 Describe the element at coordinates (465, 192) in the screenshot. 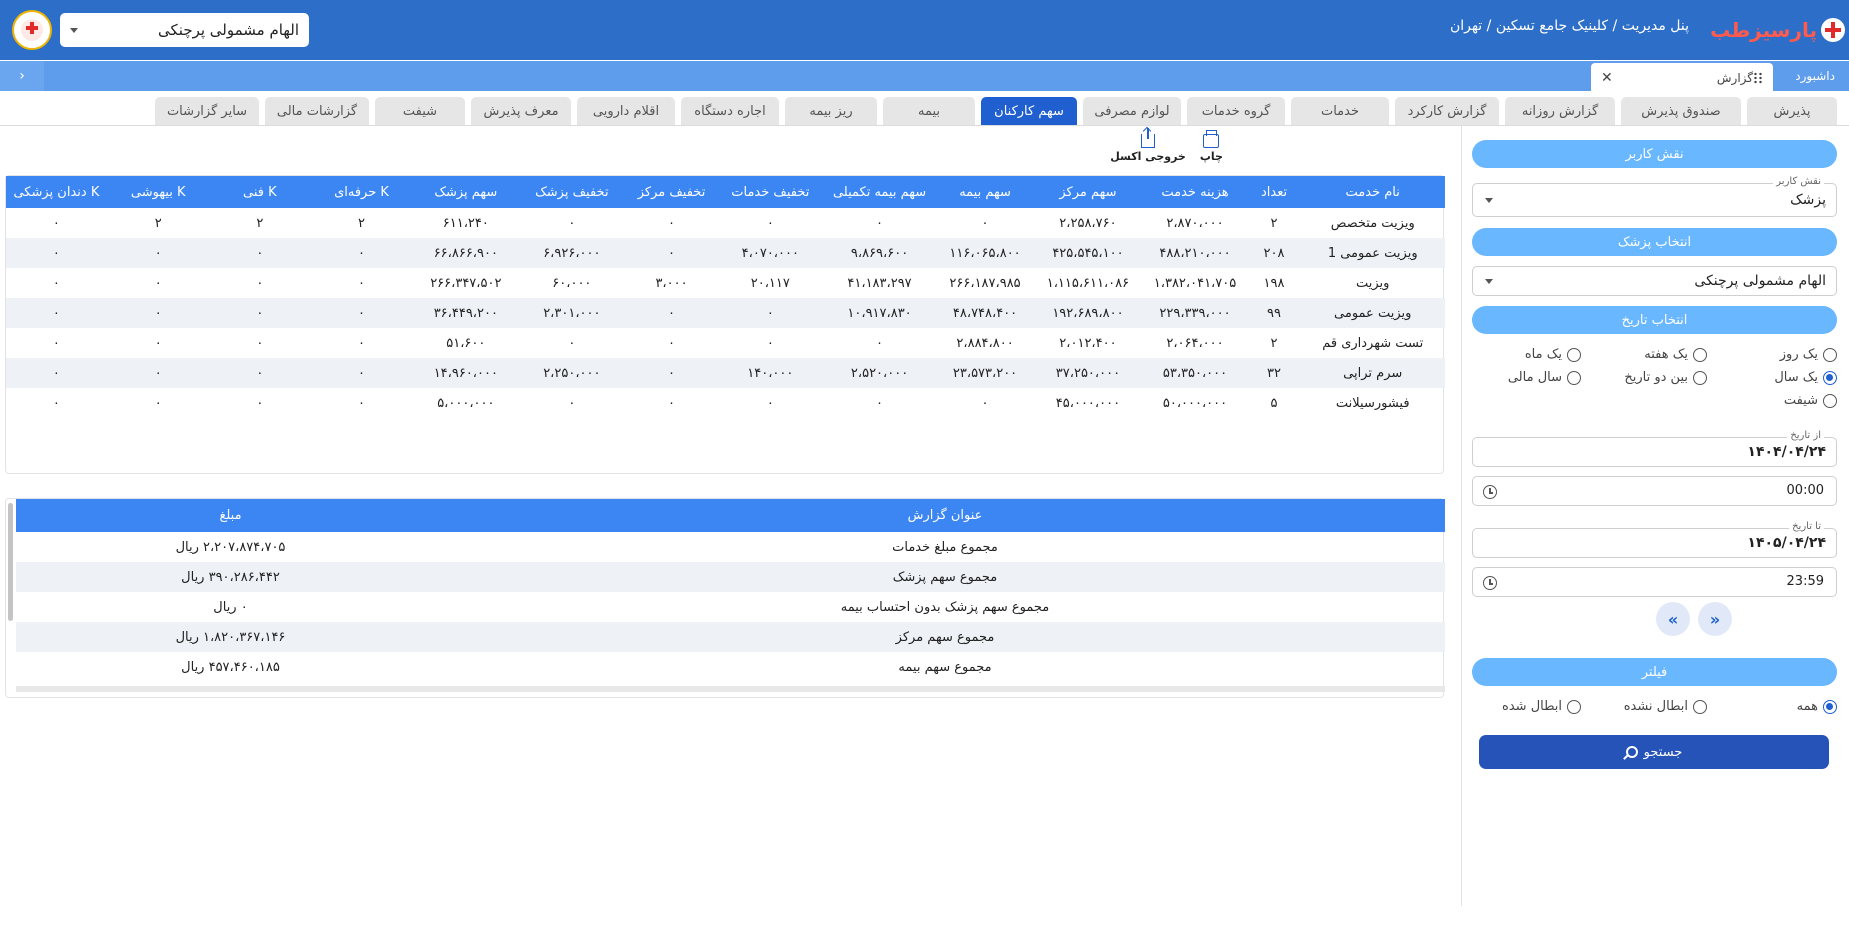

I see `column-header: سهم پزشک` at that location.